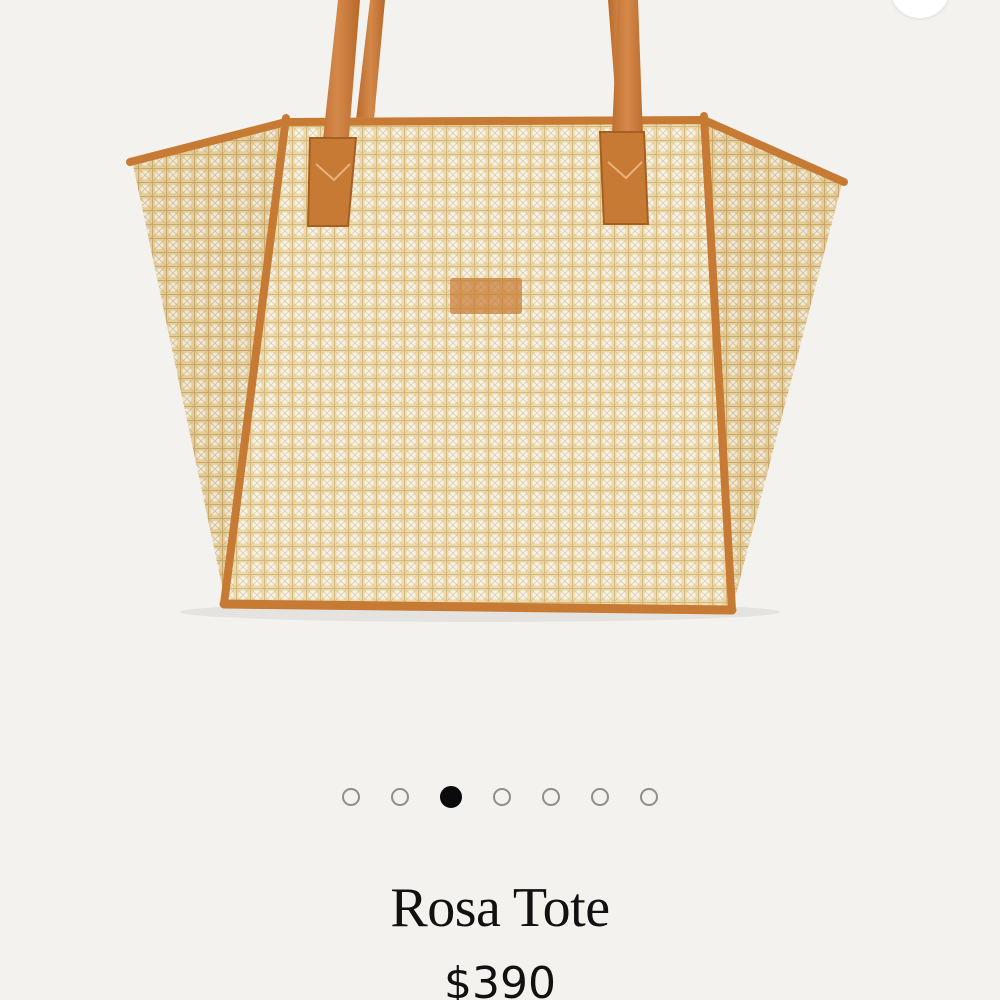  I want to click on product-price: $390, so click(500, 979).